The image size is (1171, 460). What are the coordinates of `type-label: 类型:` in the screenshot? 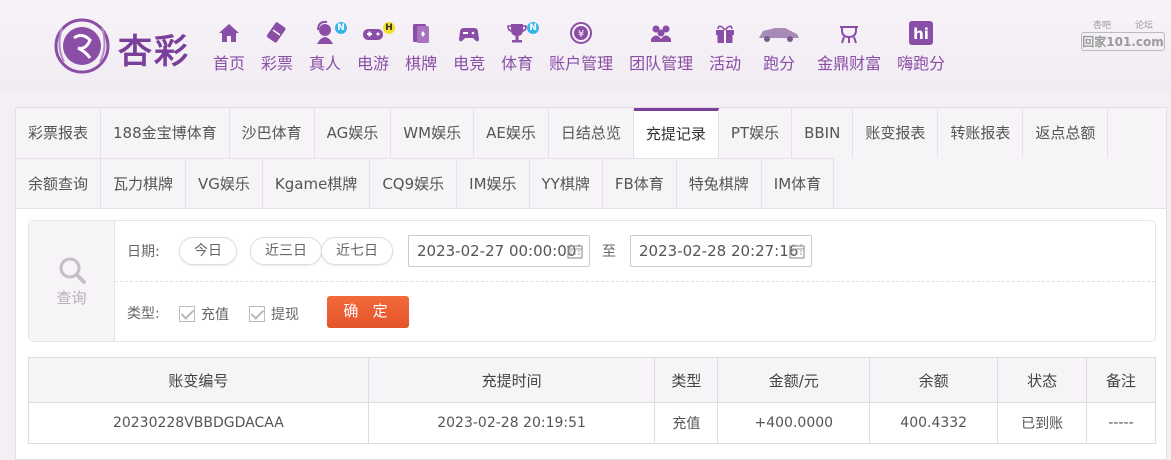 It's located at (143, 314).